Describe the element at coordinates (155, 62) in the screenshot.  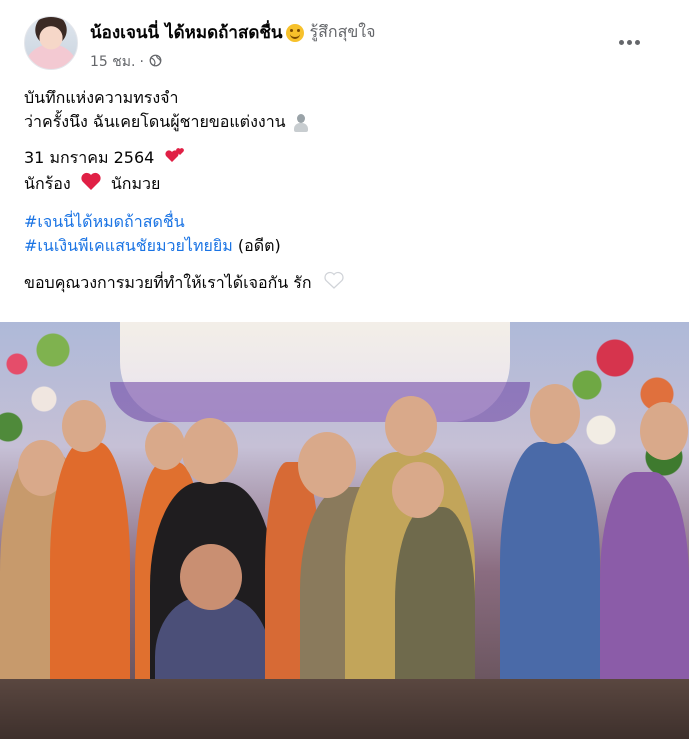
I see `globe-icon` at that location.